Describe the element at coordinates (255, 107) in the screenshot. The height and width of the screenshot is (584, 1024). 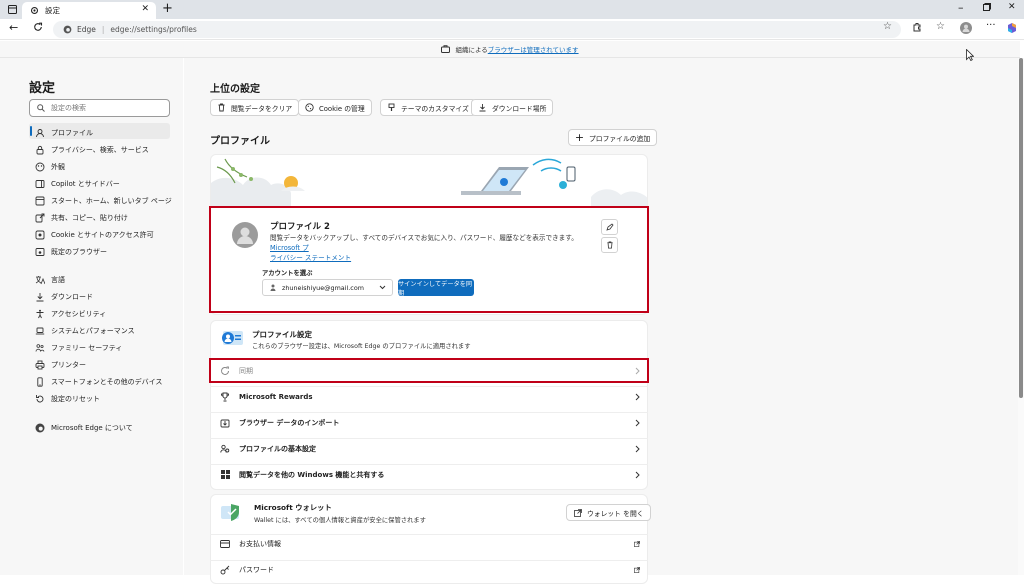
I see `clear-browsing-data-button: 閲覧データをクリア` at that location.